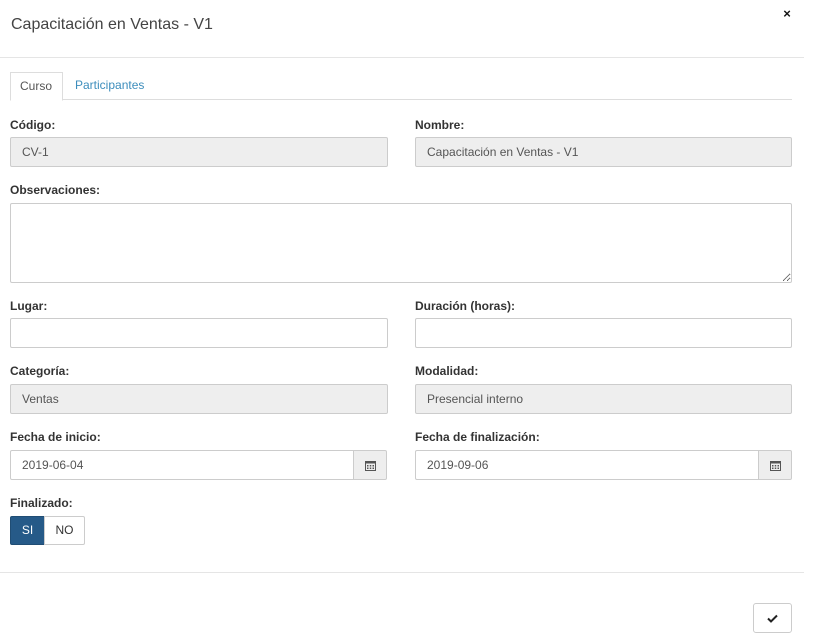 Image resolution: width=813 pixels, height=638 pixels. I want to click on nombre-field: Capacitación en Ventas - V1, so click(603, 152).